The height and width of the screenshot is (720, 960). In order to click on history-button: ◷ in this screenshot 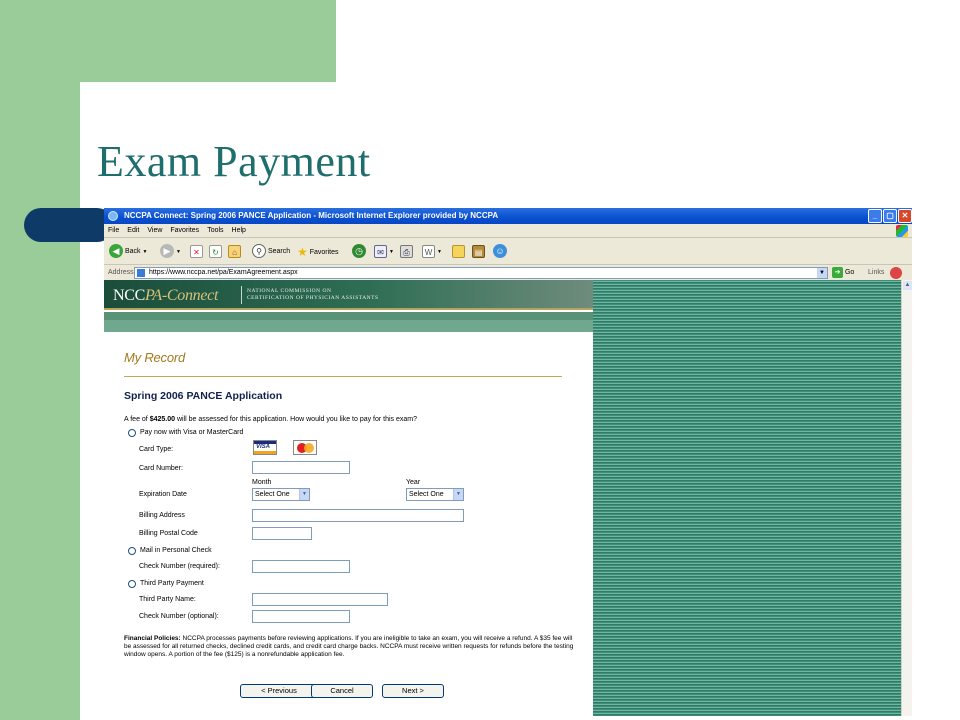, I will do `click(359, 252)`.